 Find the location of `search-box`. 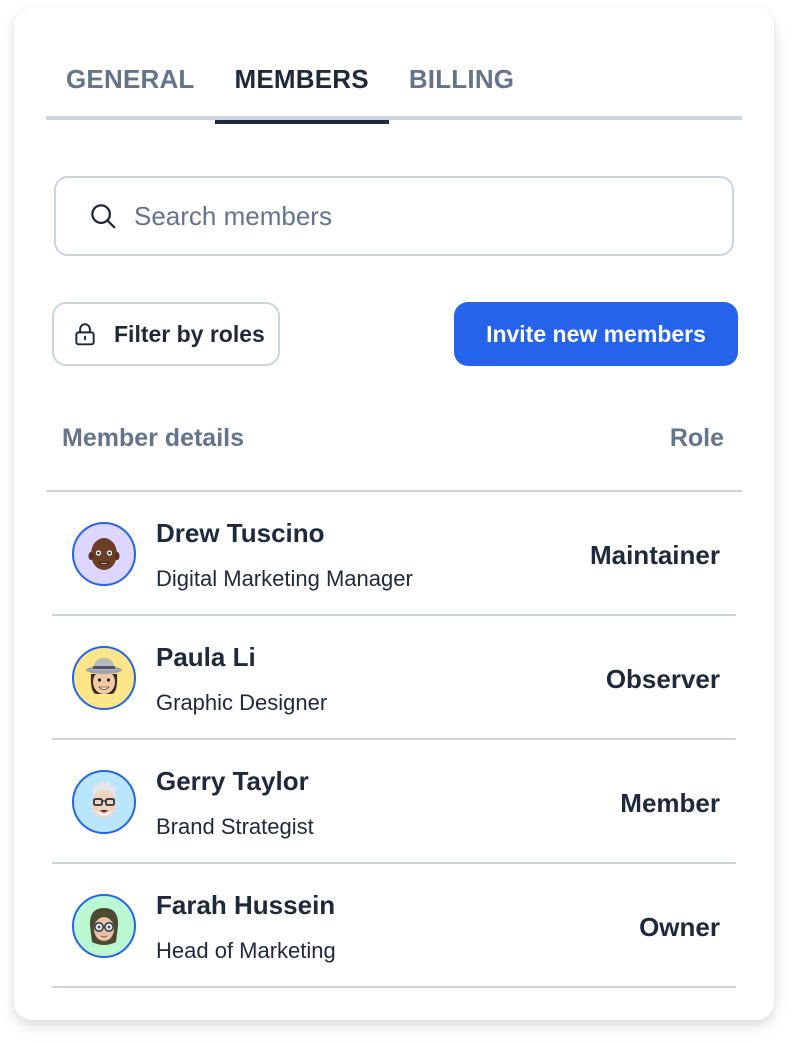

search-box is located at coordinates (394, 216).